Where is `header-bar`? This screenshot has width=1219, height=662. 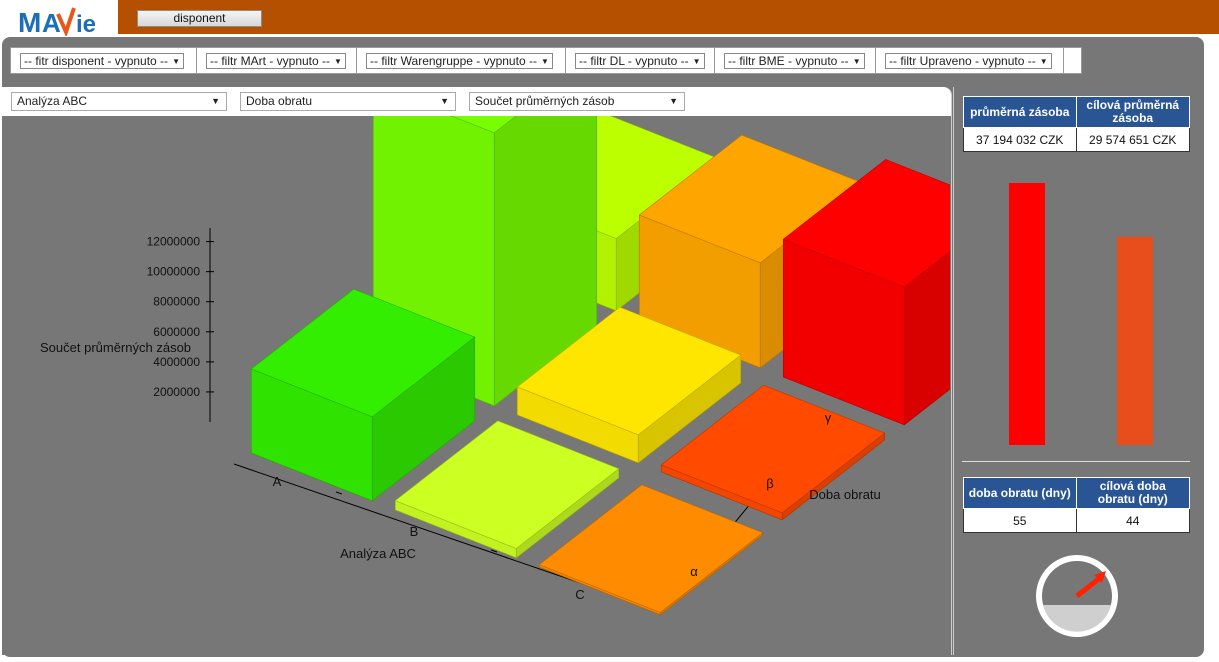 header-bar is located at coordinates (668, 17).